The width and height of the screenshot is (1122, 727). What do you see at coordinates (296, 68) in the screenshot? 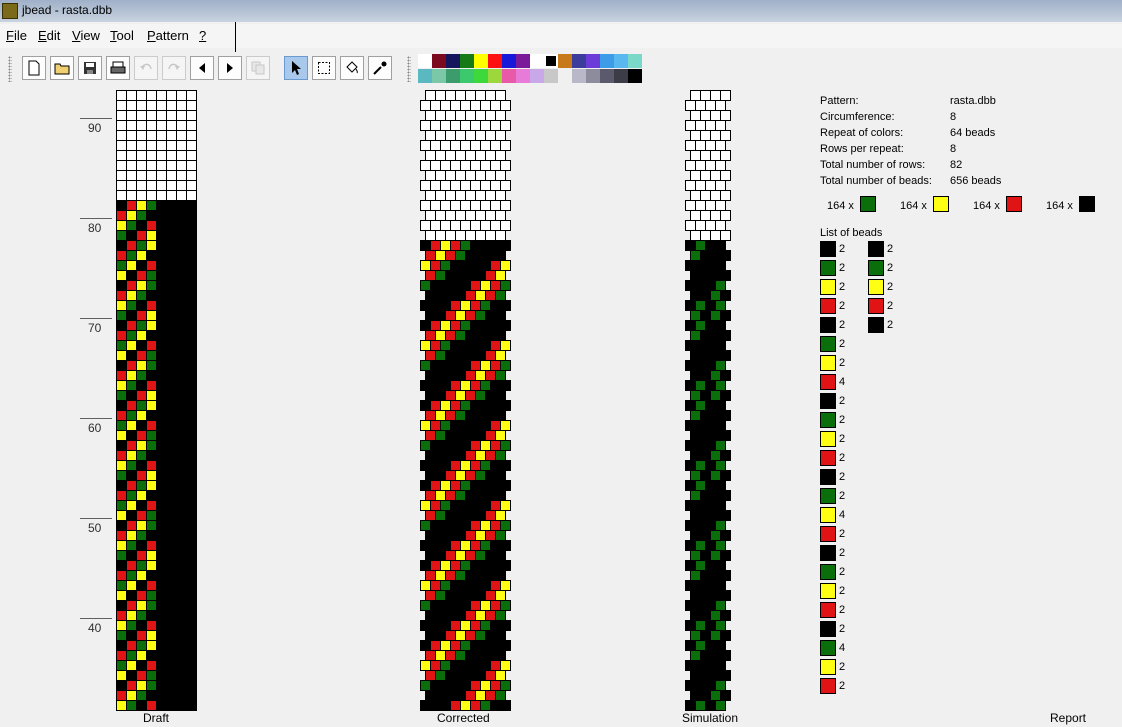
I see `pointer-button` at bounding box center [296, 68].